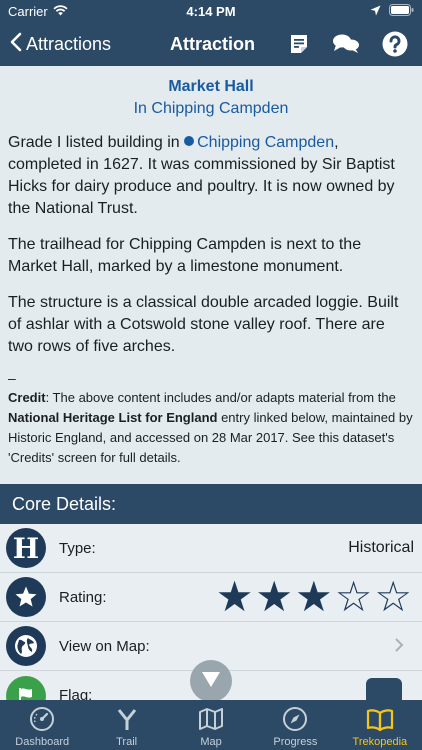 Image resolution: width=422 pixels, height=750 pixels. I want to click on chat-bubbles-icon, so click(346, 44).